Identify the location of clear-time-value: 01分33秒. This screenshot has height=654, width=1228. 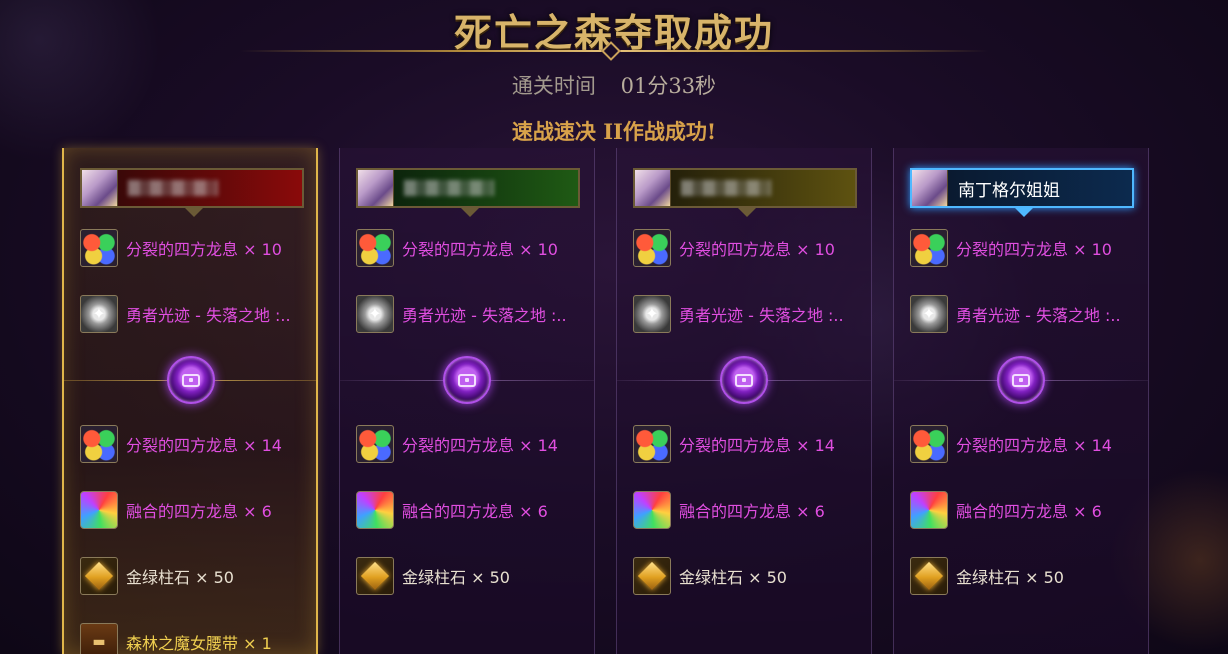
(668, 86).